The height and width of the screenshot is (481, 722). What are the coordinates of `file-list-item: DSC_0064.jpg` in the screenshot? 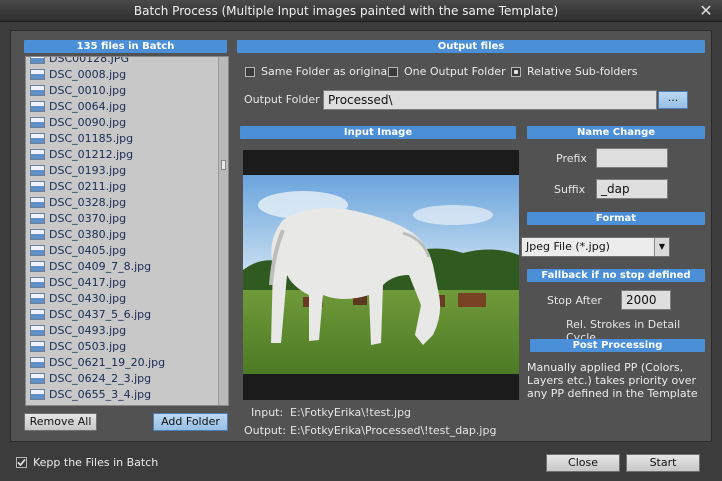 It's located at (122, 106).